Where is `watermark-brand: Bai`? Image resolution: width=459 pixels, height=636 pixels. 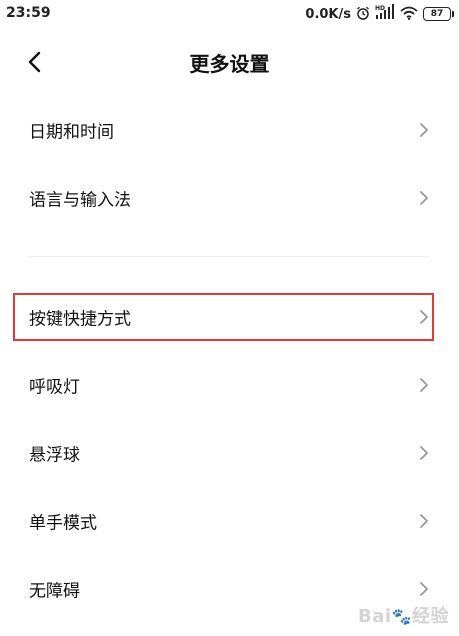
watermark-brand: Bai is located at coordinates (375, 616).